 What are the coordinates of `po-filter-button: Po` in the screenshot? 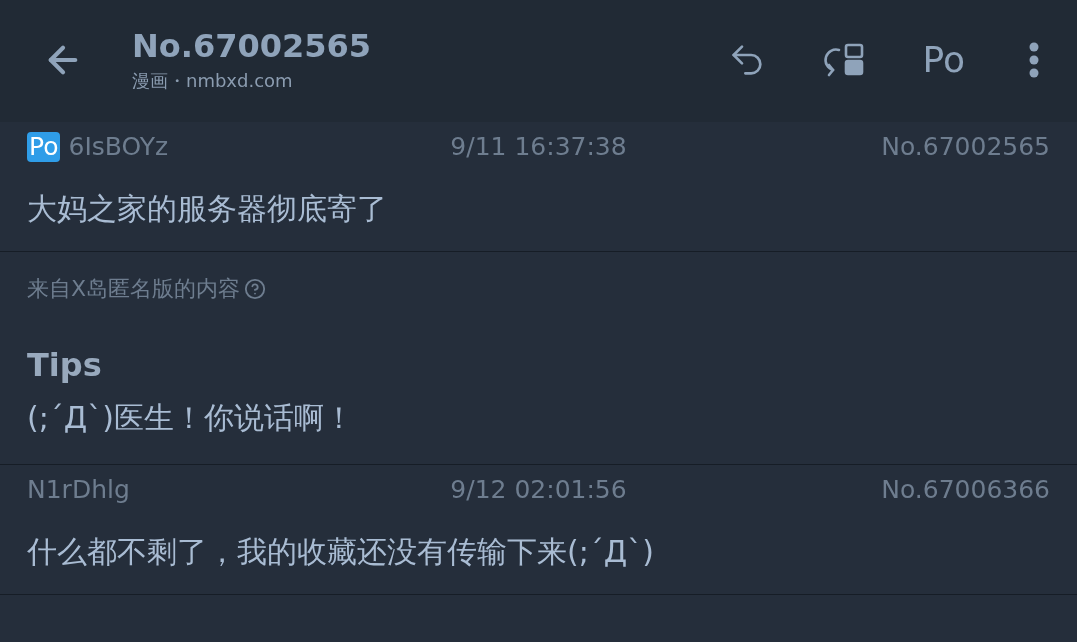 It's located at (943, 60).